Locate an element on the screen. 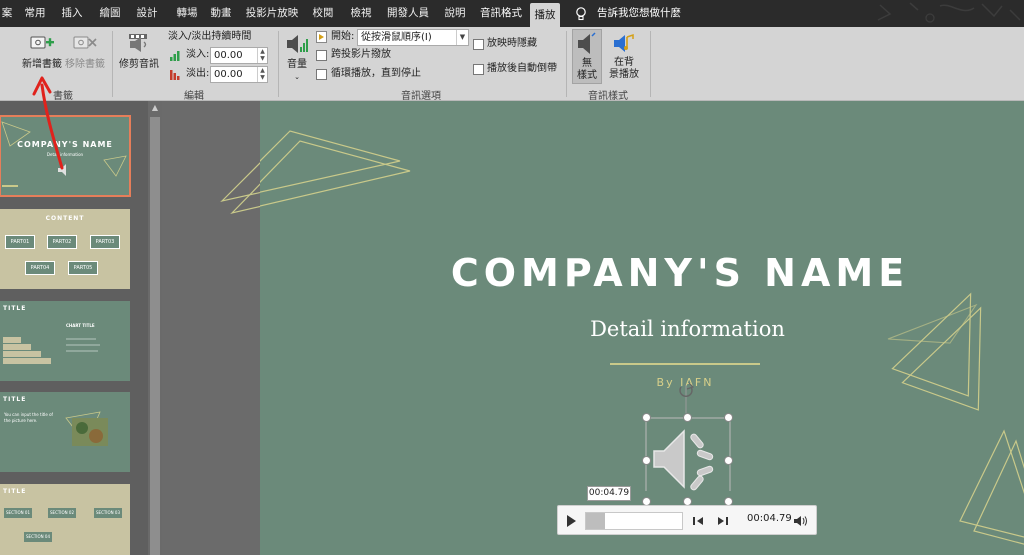 The height and width of the screenshot is (555, 1024). thumbnail-decoration is located at coordinates (86, 428).